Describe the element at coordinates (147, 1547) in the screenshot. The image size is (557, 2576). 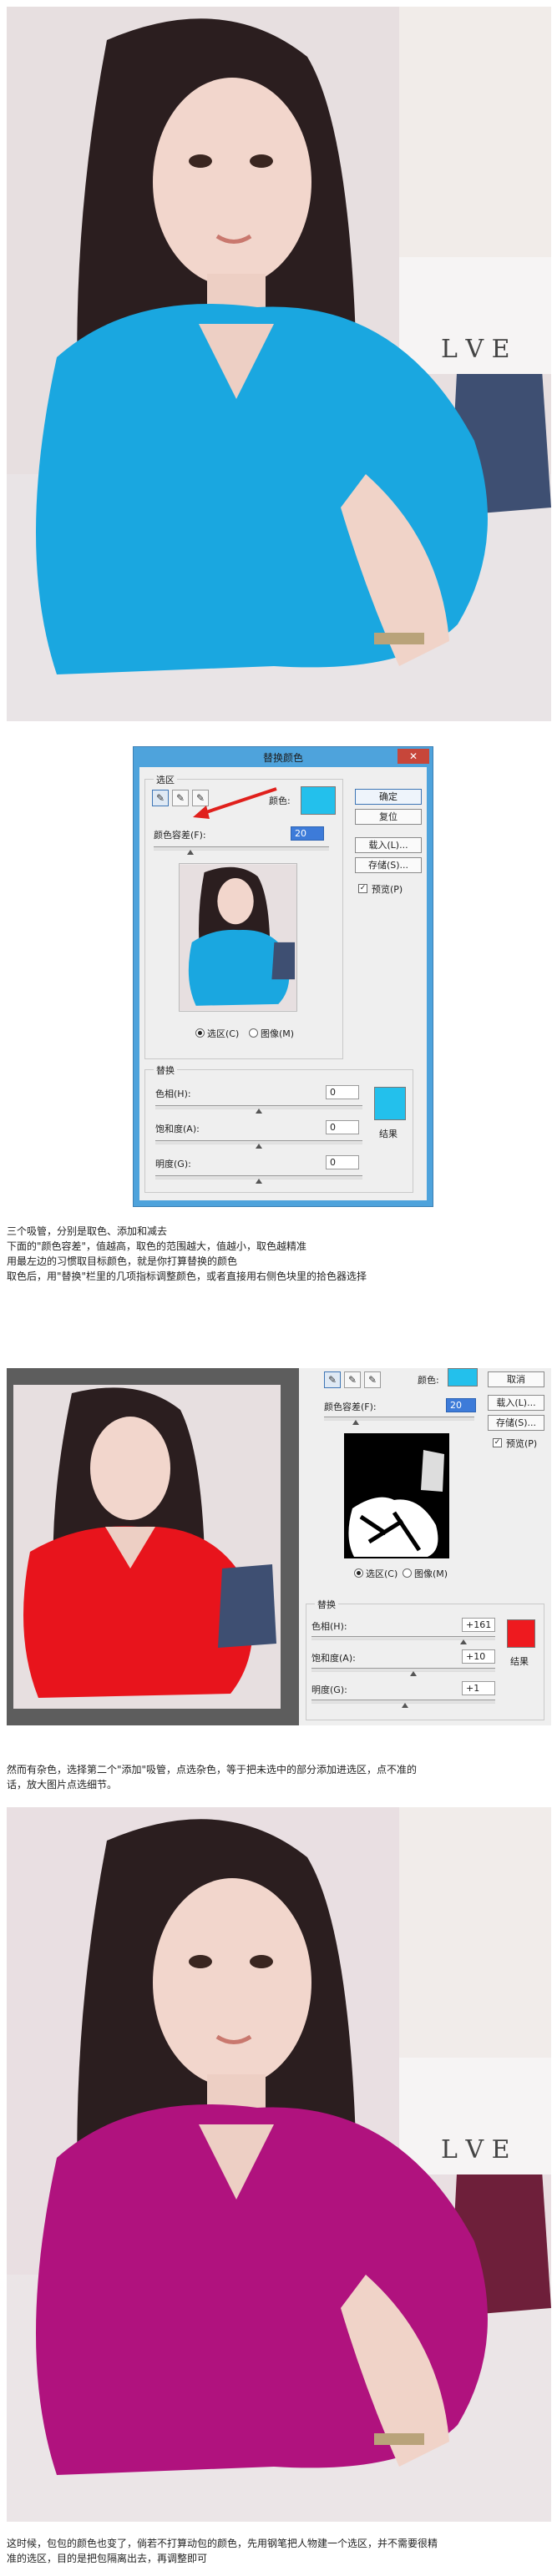
I see `photo-red-sweater` at that location.